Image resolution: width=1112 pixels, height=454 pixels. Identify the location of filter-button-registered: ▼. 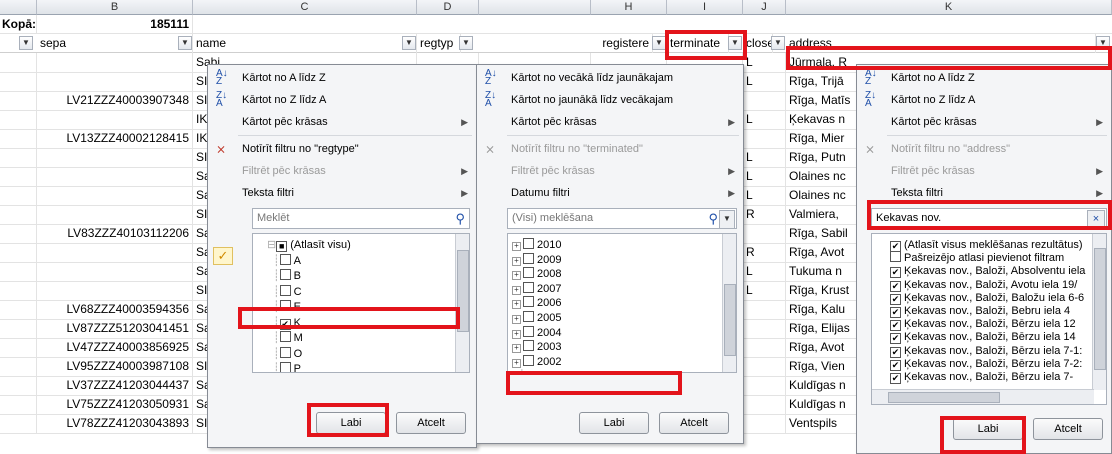
(659, 43).